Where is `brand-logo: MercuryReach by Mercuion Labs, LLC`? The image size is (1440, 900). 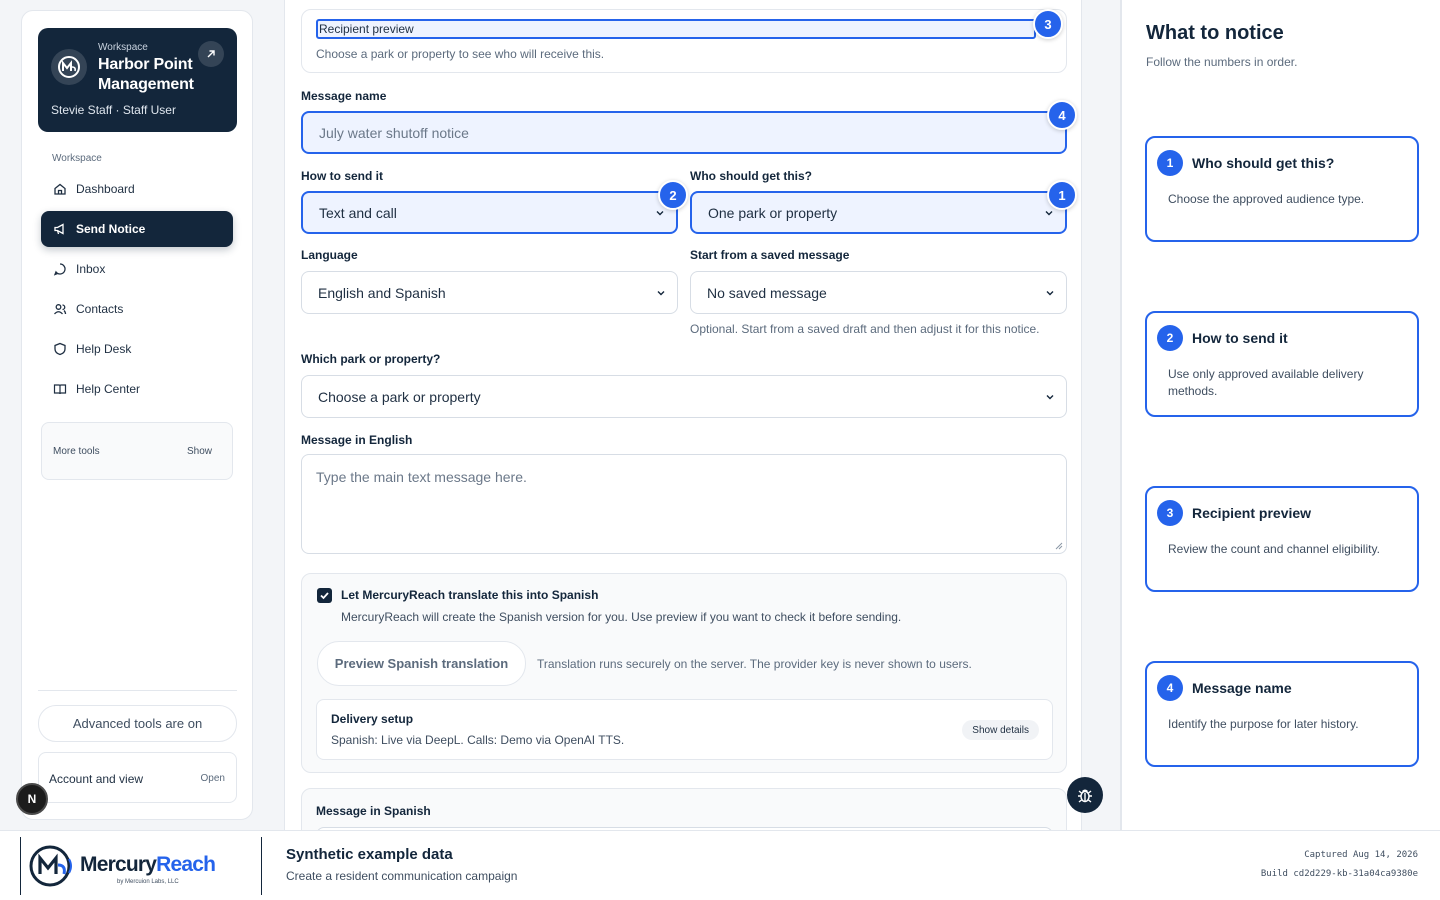 brand-logo: MercuryReach by Mercuion Labs, LLC is located at coordinates (141, 866).